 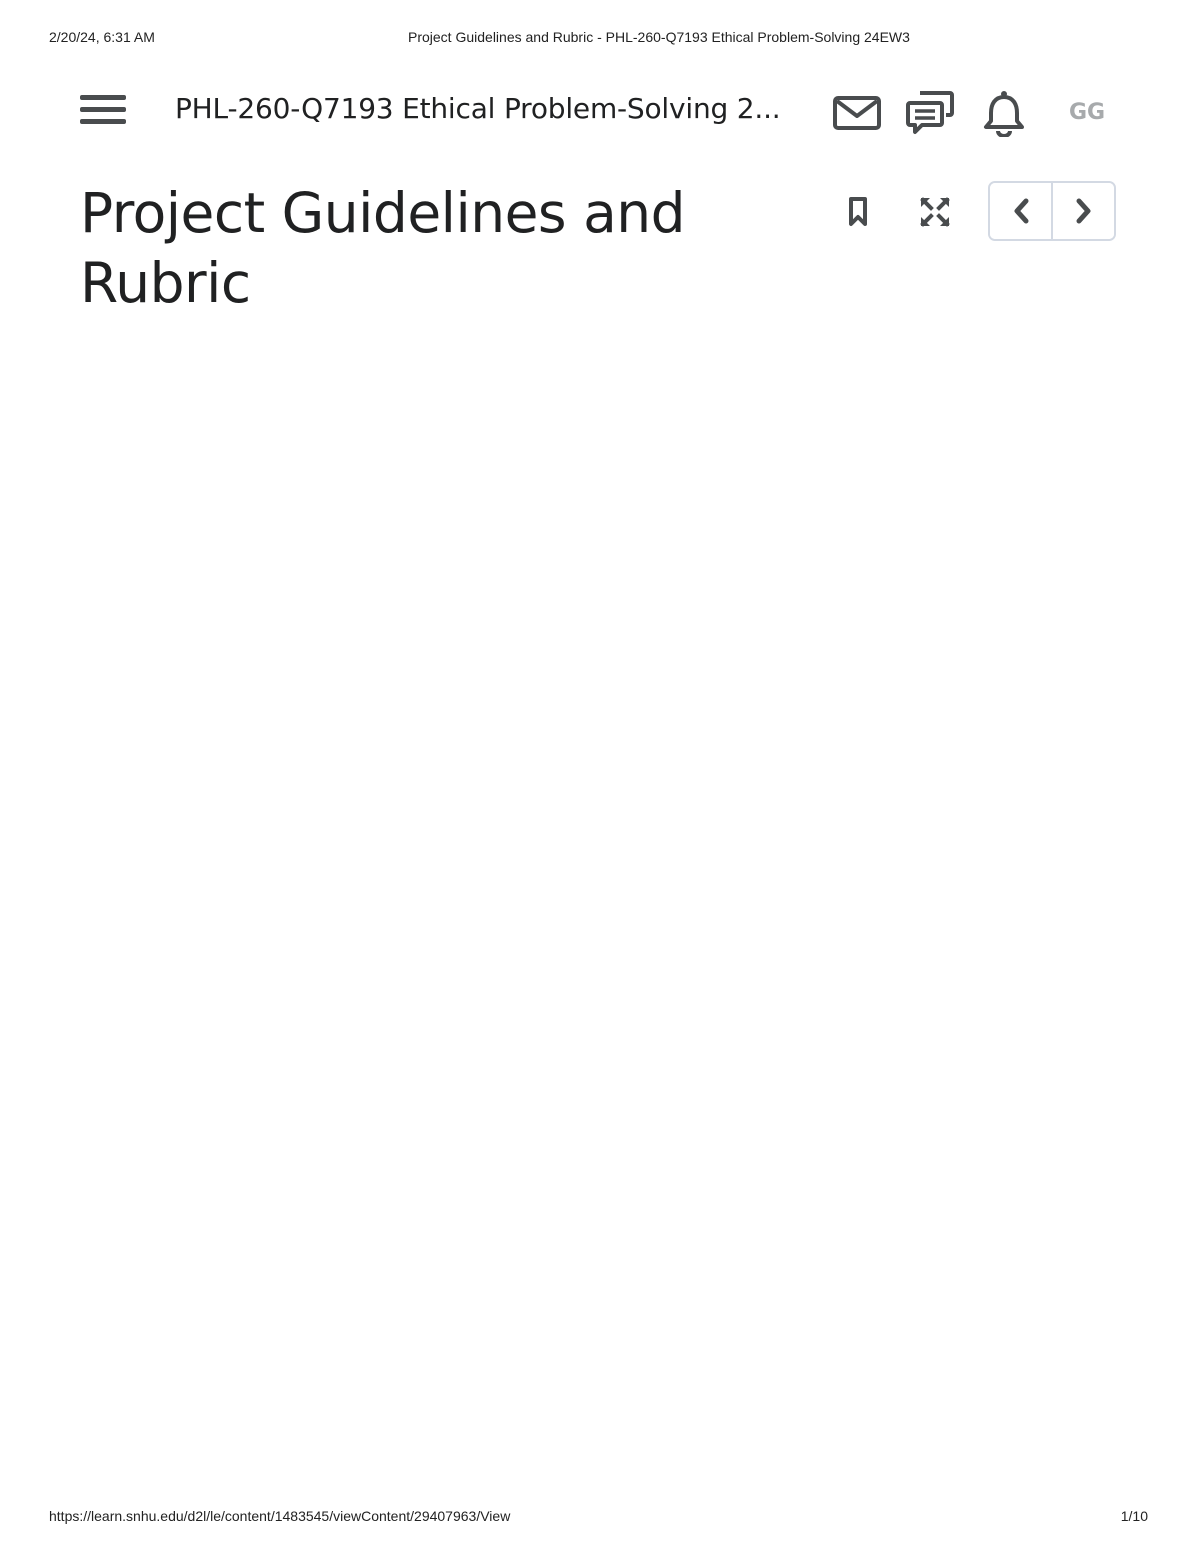 I want to click on chevron-right-icon, so click(x=1083, y=211).